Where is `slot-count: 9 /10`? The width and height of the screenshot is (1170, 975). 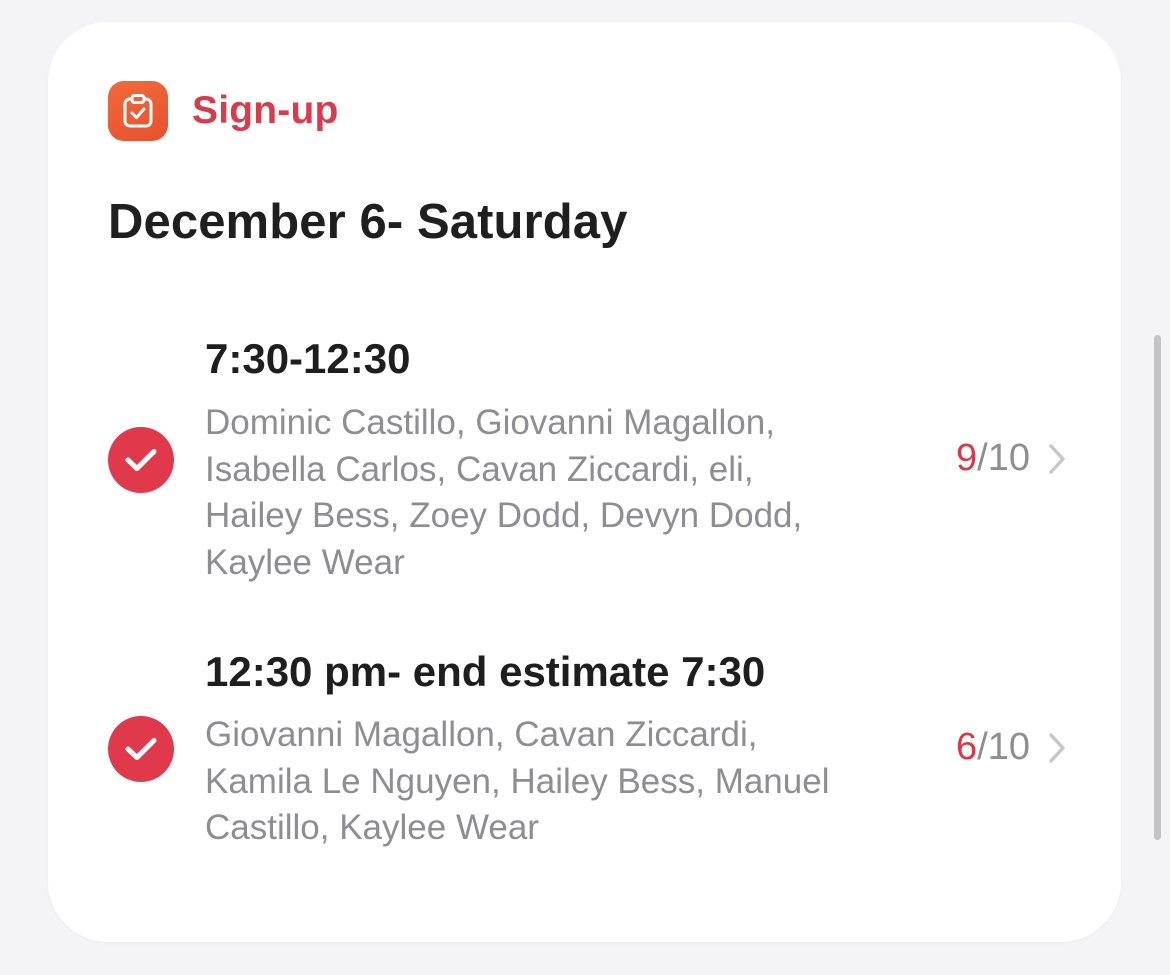 slot-count: 9 /10 is located at coordinates (1011, 458).